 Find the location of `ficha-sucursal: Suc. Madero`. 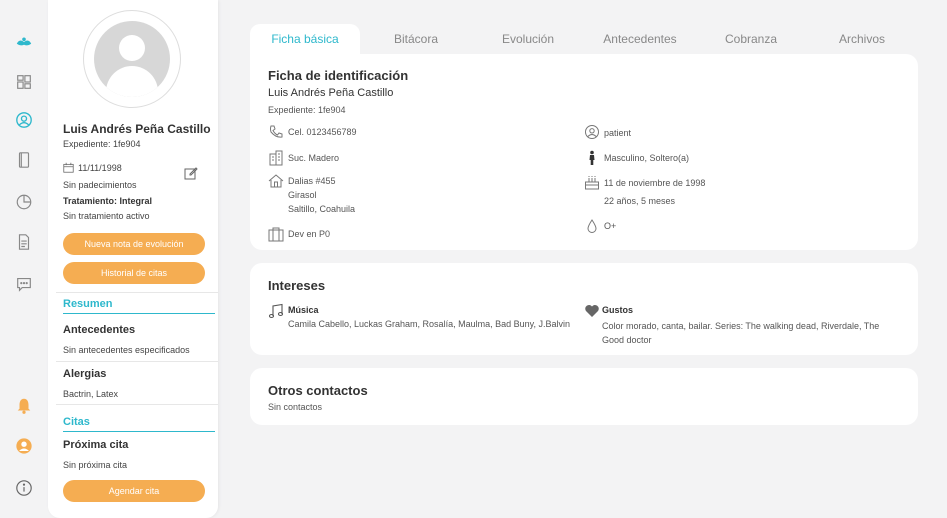

ficha-sucursal: Suc. Madero is located at coordinates (314, 158).